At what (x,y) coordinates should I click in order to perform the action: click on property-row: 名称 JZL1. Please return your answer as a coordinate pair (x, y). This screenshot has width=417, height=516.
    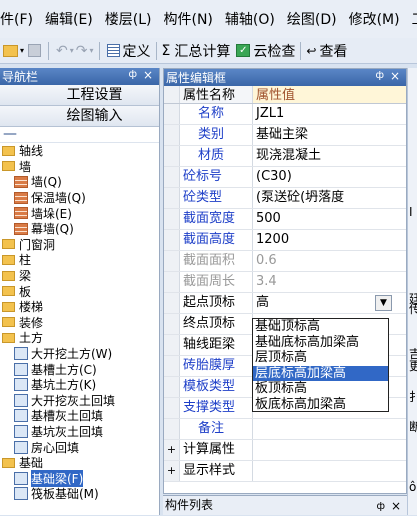
    Looking at the image, I should click on (285, 114).